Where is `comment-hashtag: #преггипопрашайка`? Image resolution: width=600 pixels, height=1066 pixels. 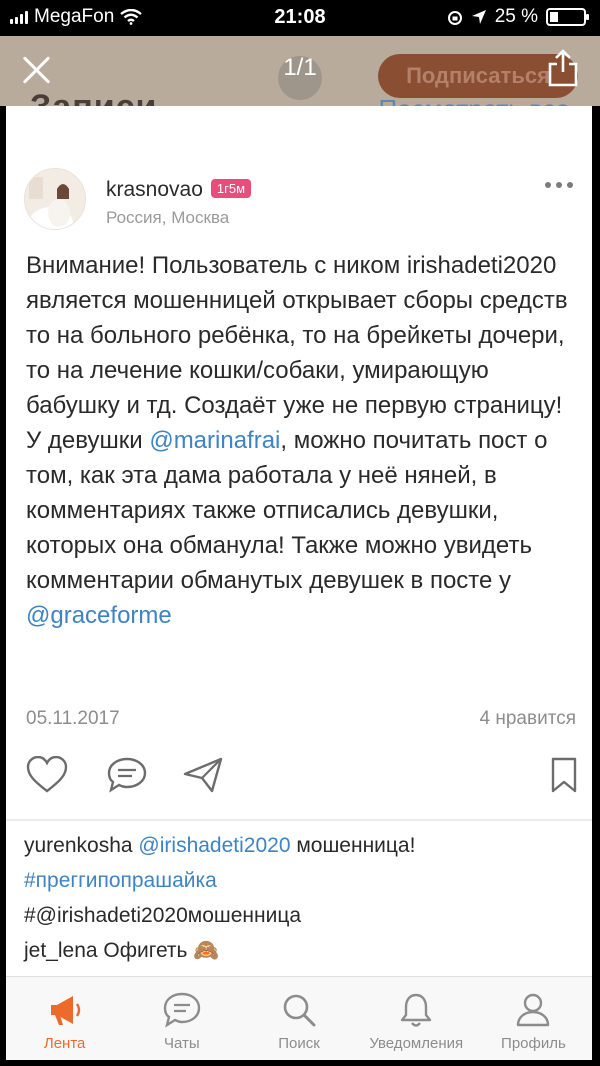
comment-hashtag: #преггипопрашайка is located at coordinates (120, 880).